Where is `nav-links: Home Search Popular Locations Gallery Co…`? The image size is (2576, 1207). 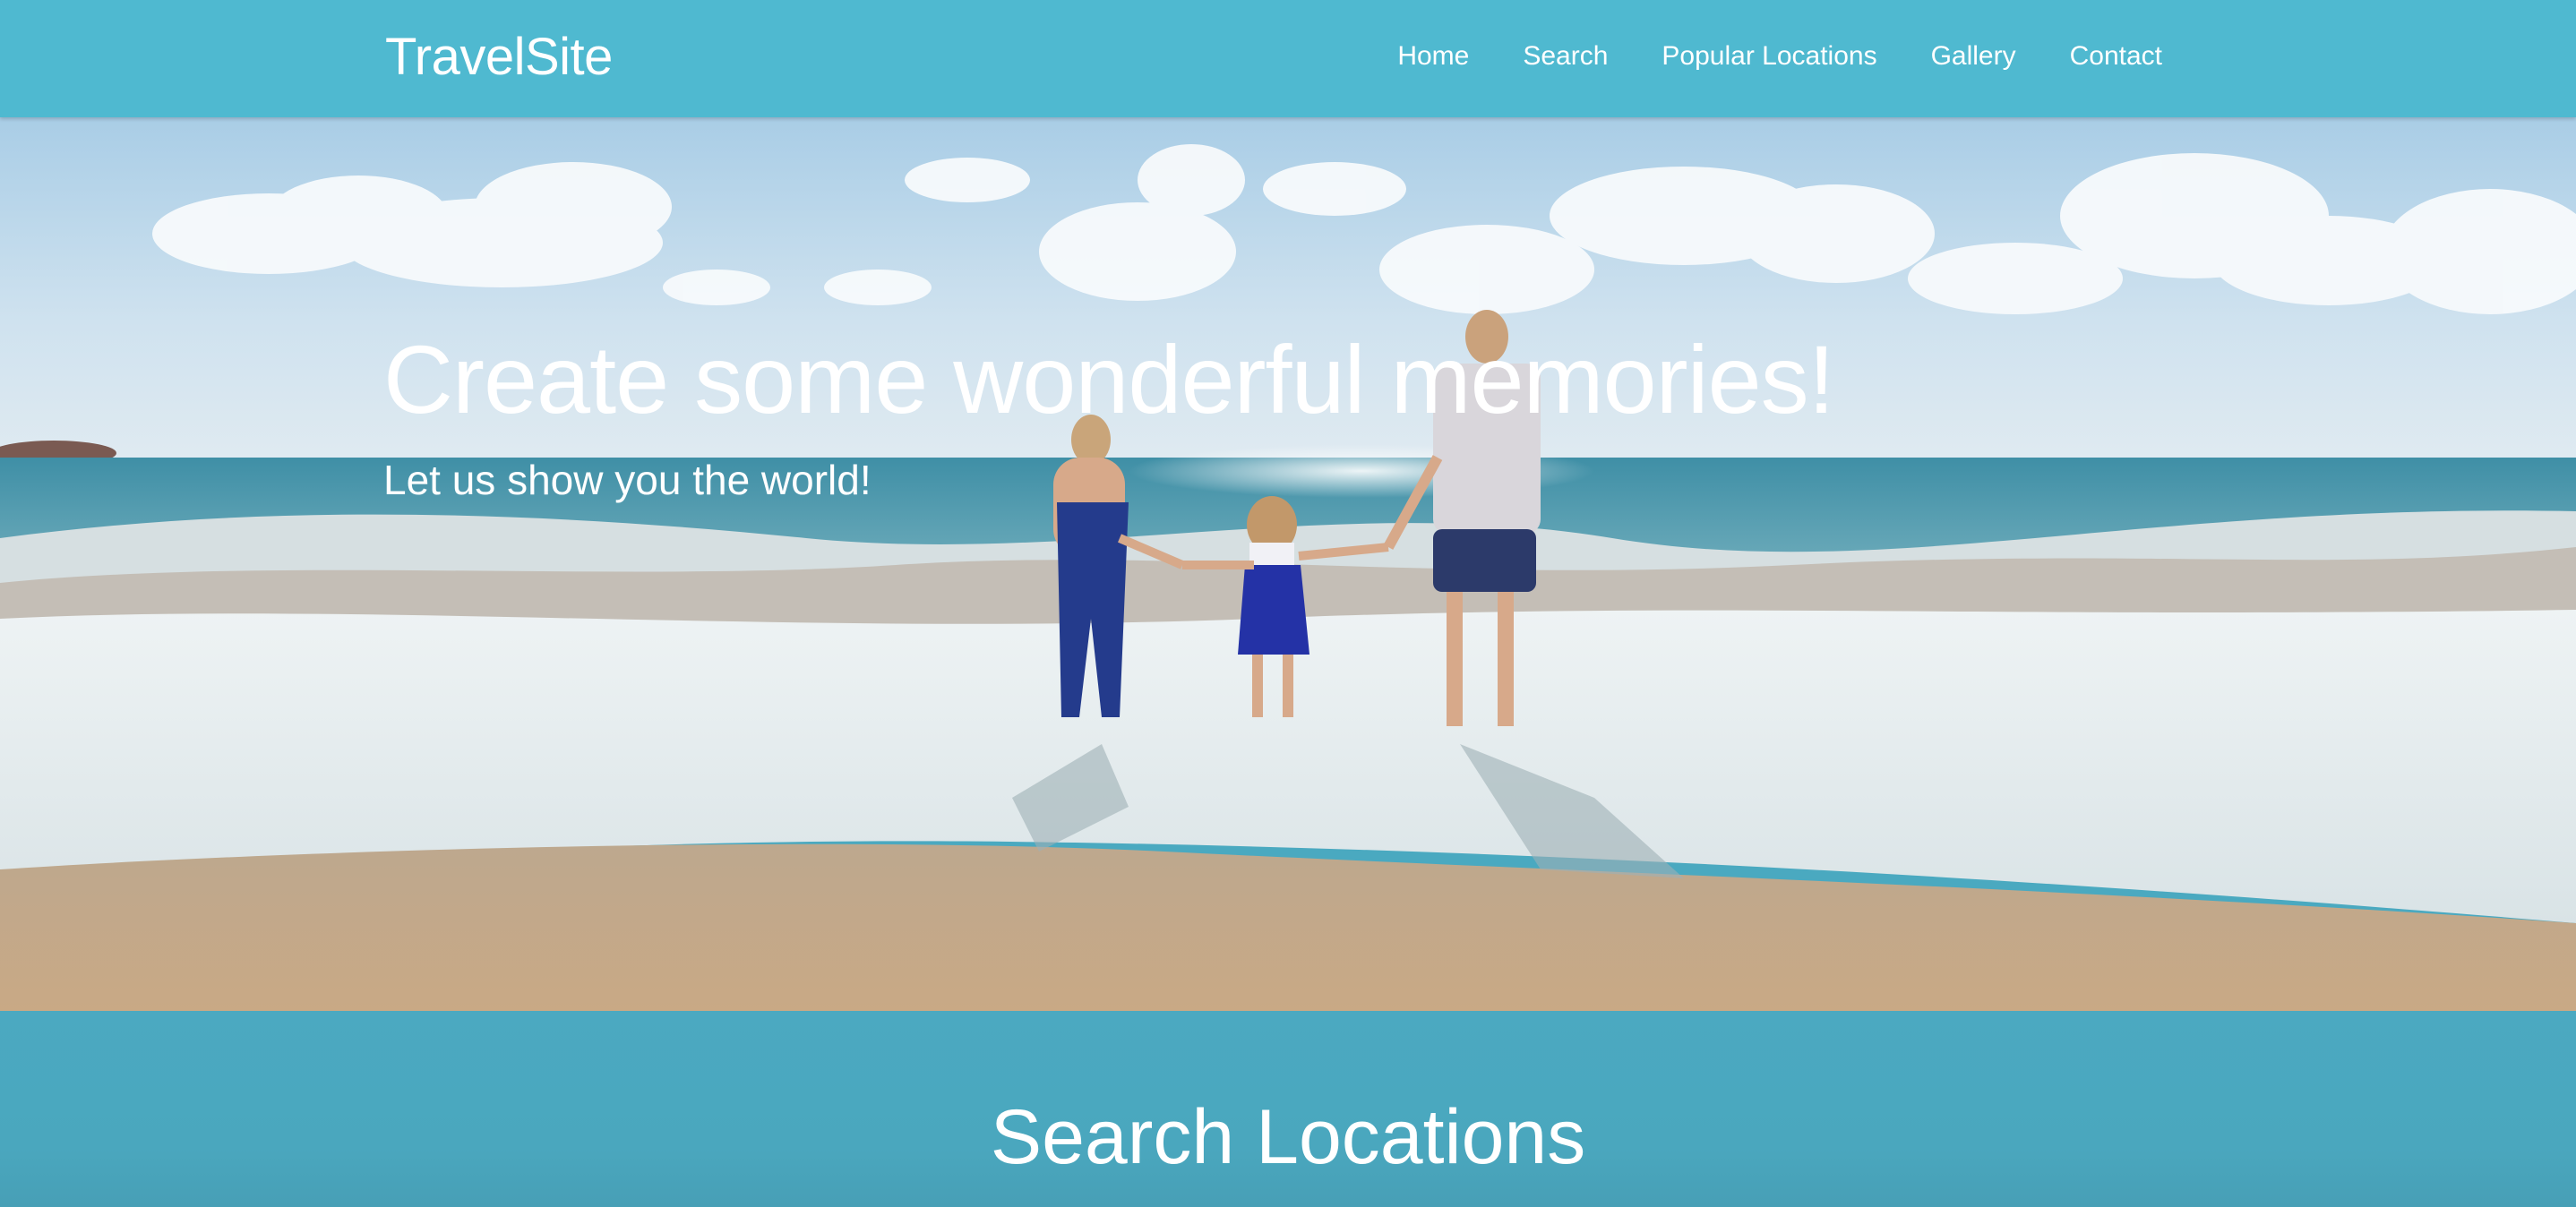 nav-links: Home Search Popular Locations Gallery Co… is located at coordinates (1779, 56).